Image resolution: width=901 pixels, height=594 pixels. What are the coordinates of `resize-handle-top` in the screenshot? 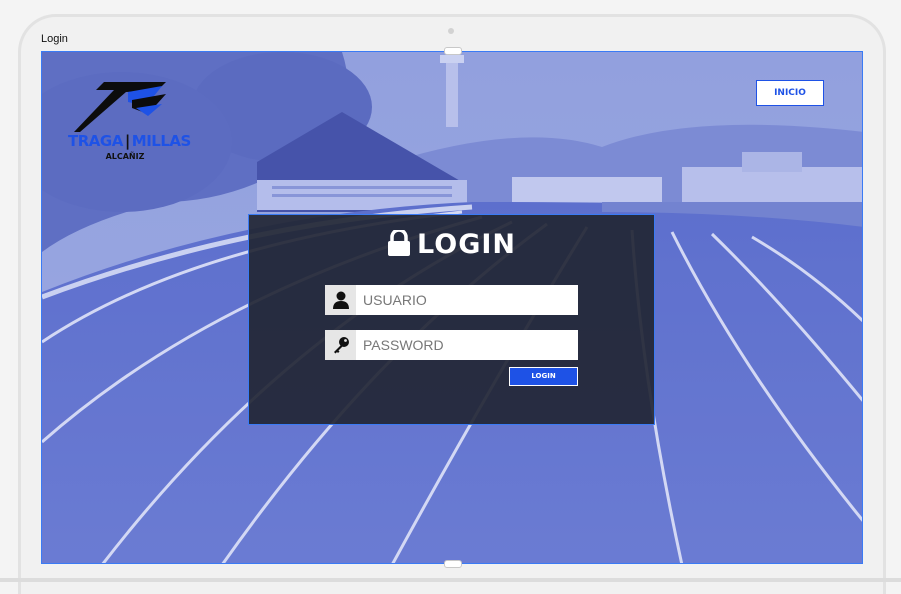 It's located at (453, 51).